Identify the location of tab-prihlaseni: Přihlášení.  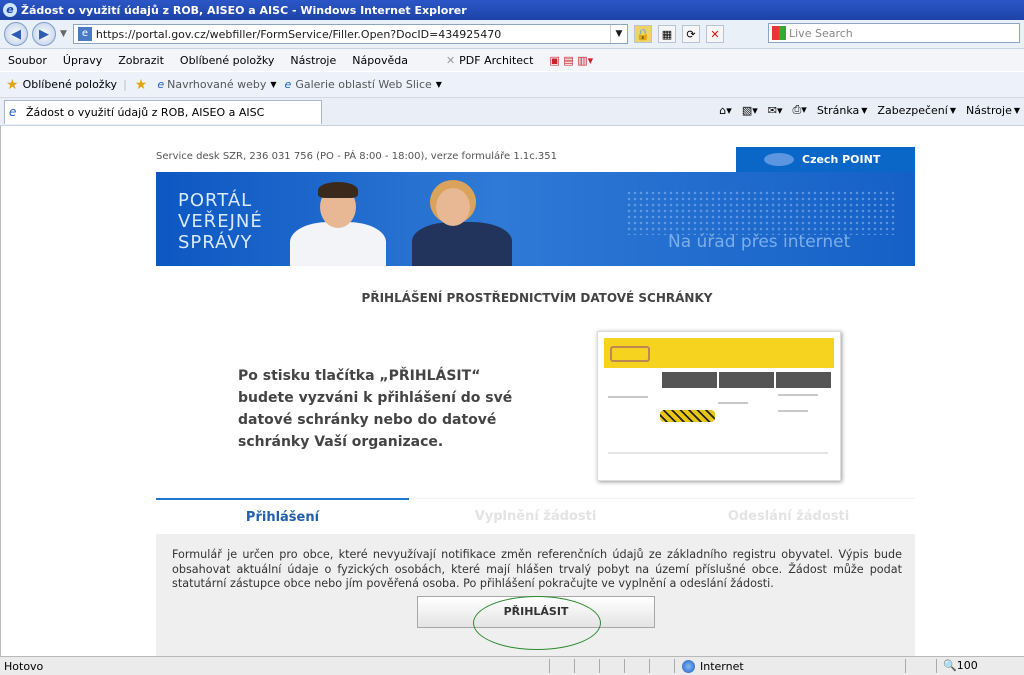
(282, 516).